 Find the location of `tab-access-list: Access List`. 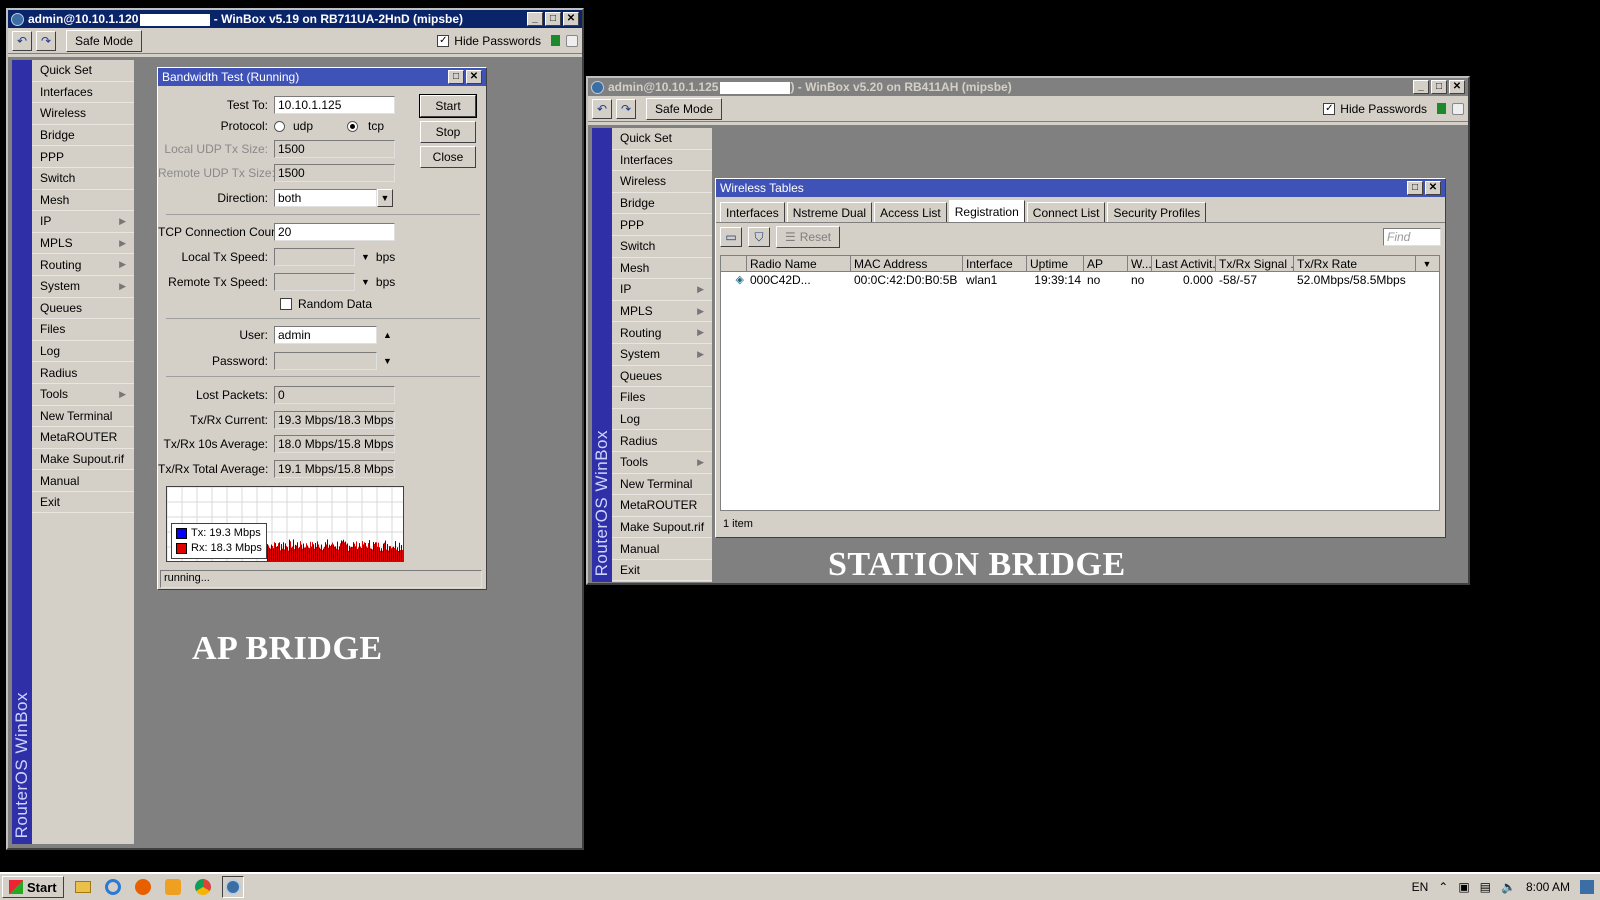

tab-access-list: Access List is located at coordinates (910, 212).